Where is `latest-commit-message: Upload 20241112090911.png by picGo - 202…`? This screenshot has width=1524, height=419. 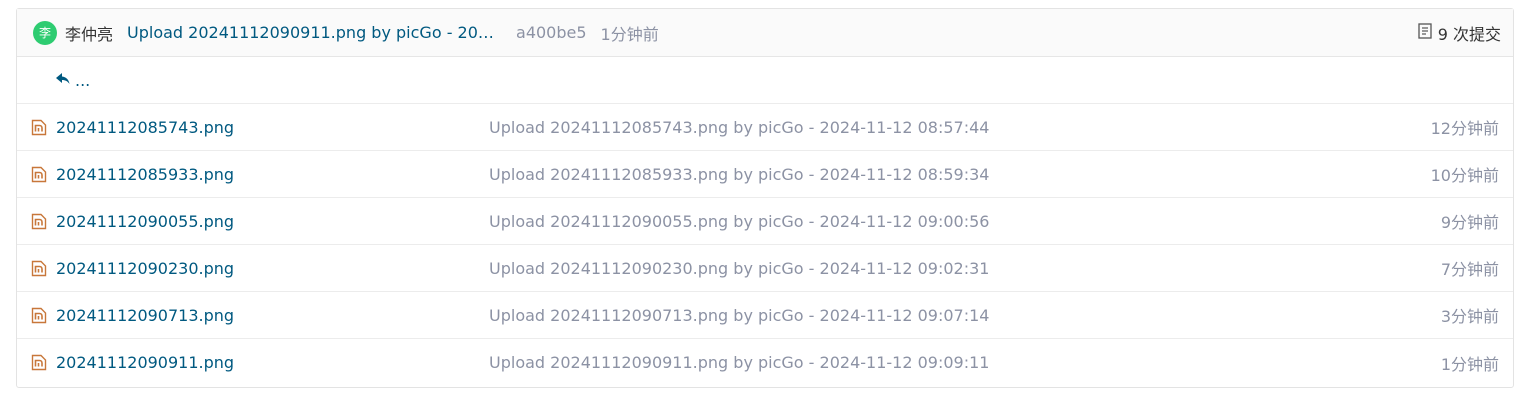
latest-commit-message: Upload 20241112090911.png by picGo - 202… is located at coordinates (314, 32).